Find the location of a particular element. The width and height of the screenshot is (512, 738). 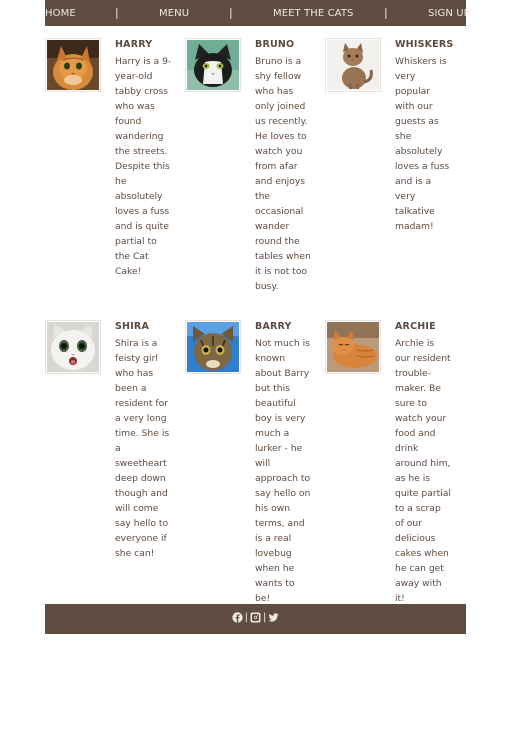

cat-photo-archie is located at coordinates (353, 347).